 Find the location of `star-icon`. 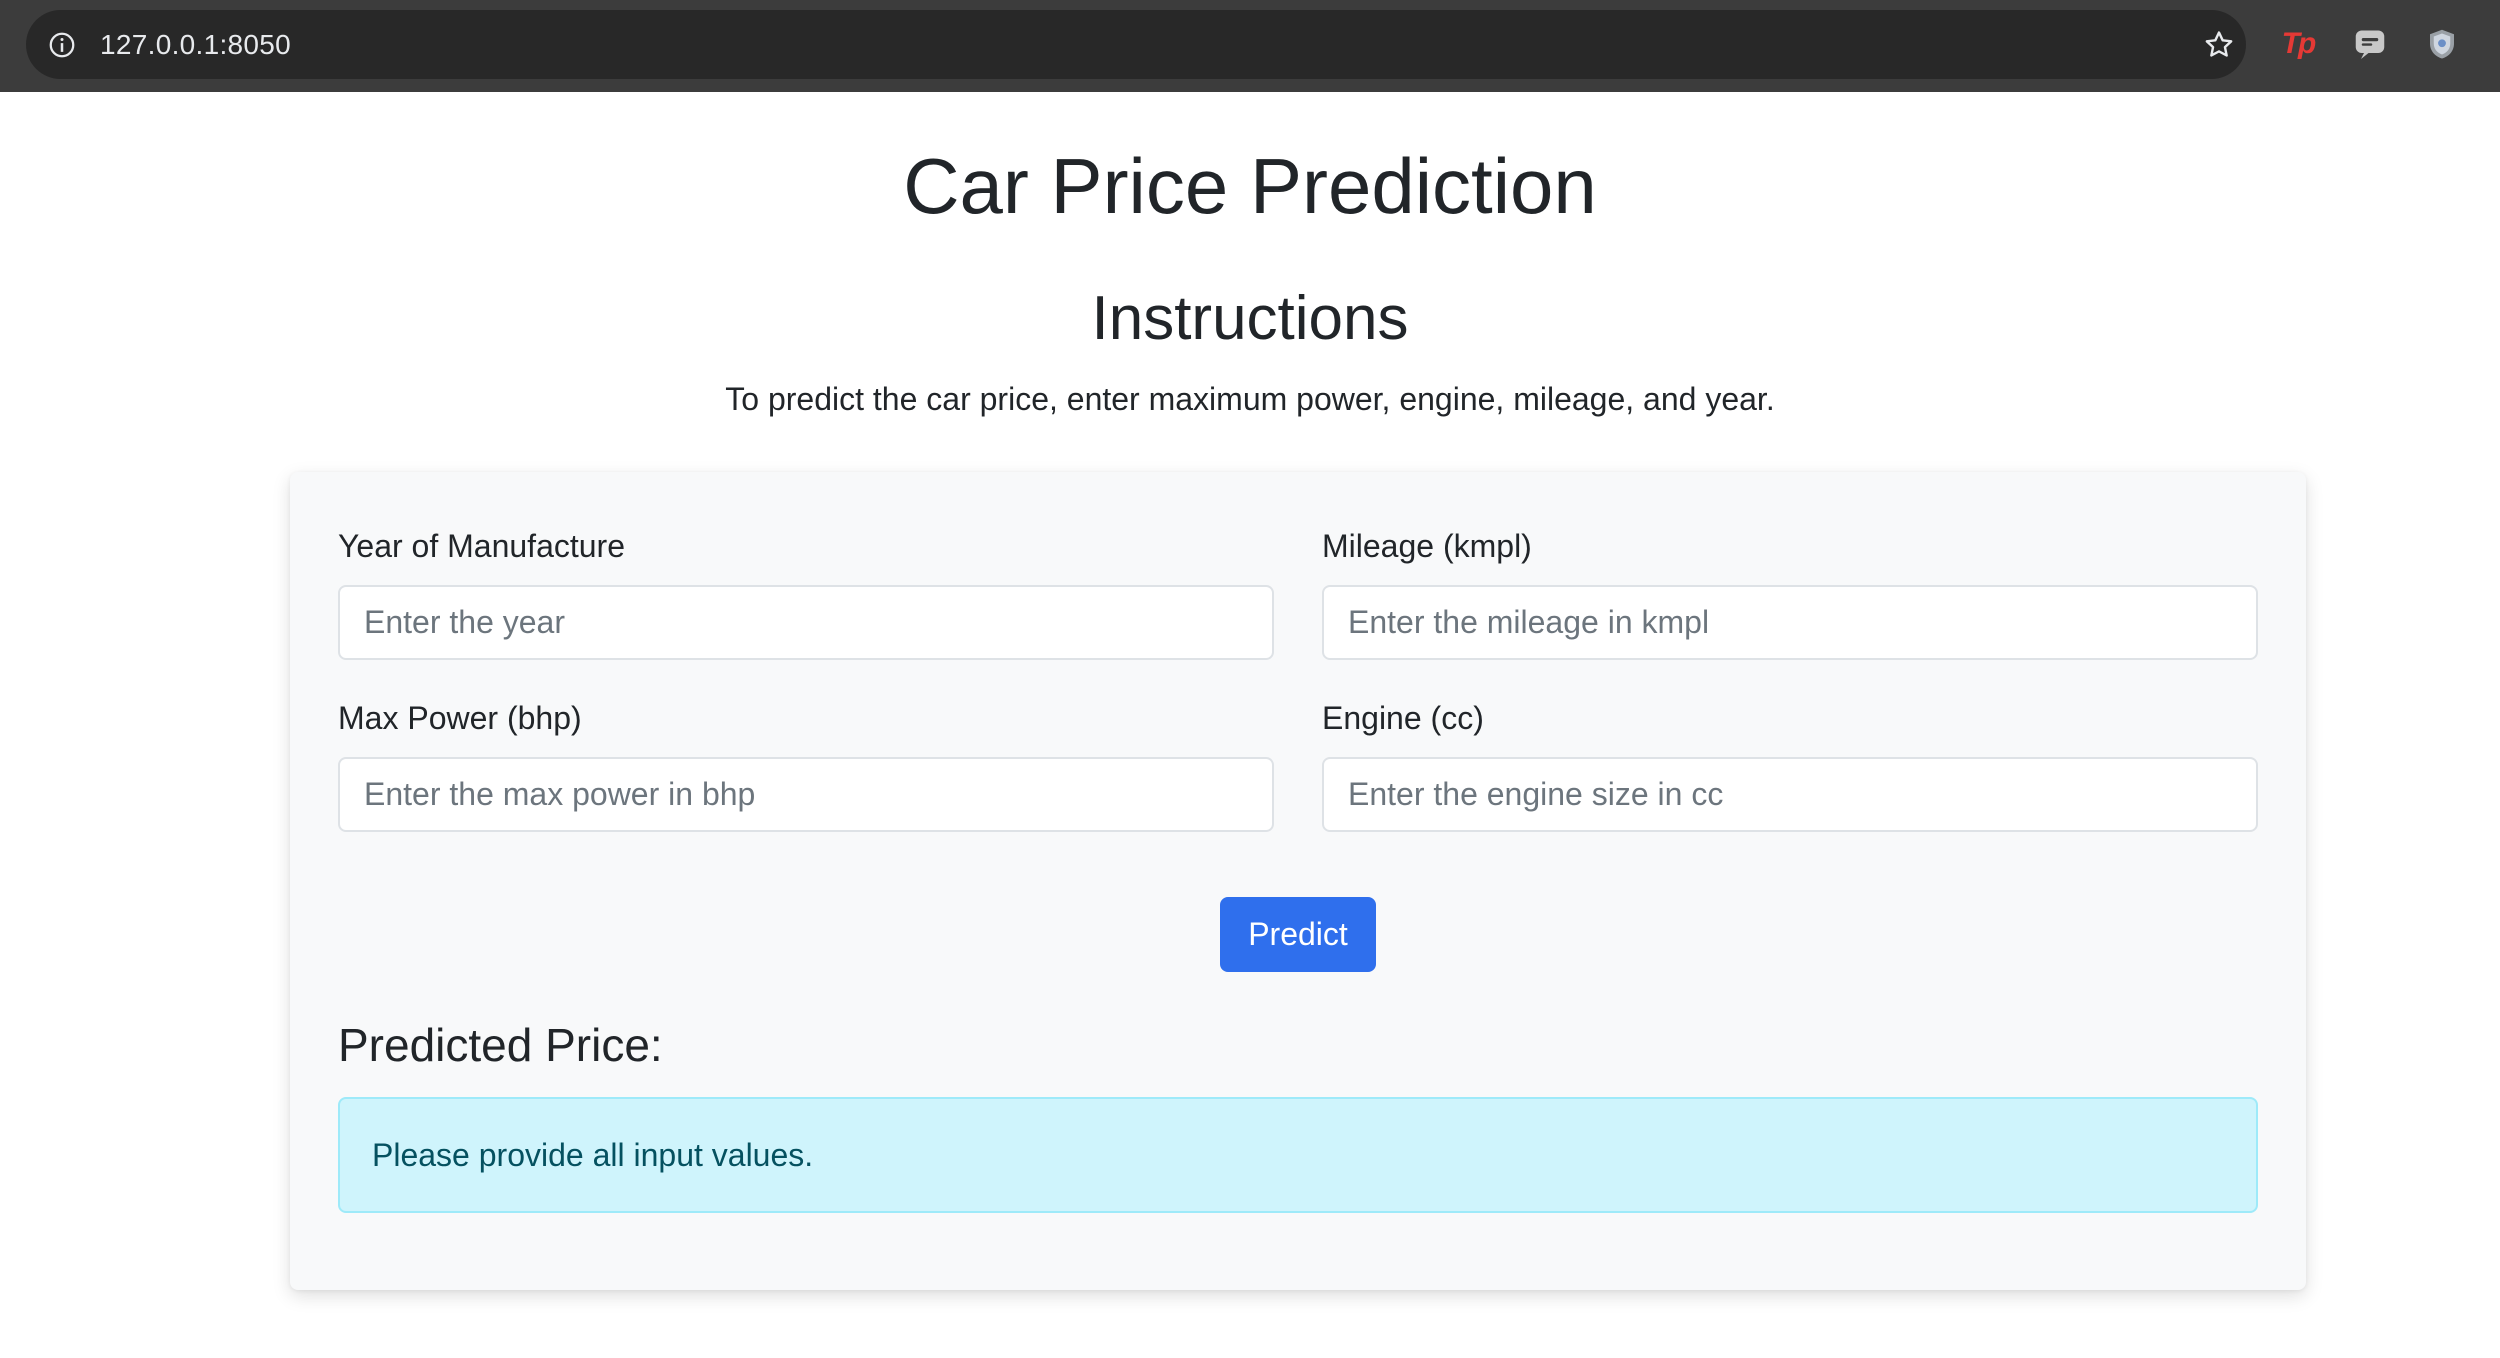

star-icon is located at coordinates (2219, 45).